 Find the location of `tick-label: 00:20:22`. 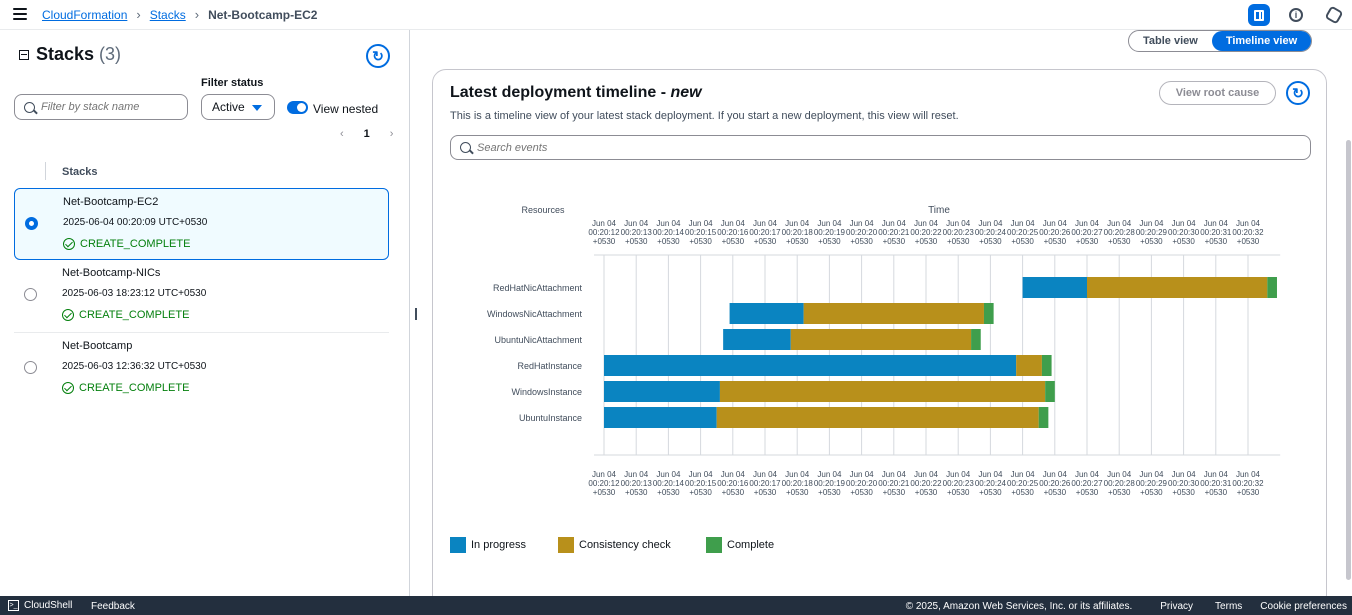

tick-label: 00:20:22 is located at coordinates (926, 483).